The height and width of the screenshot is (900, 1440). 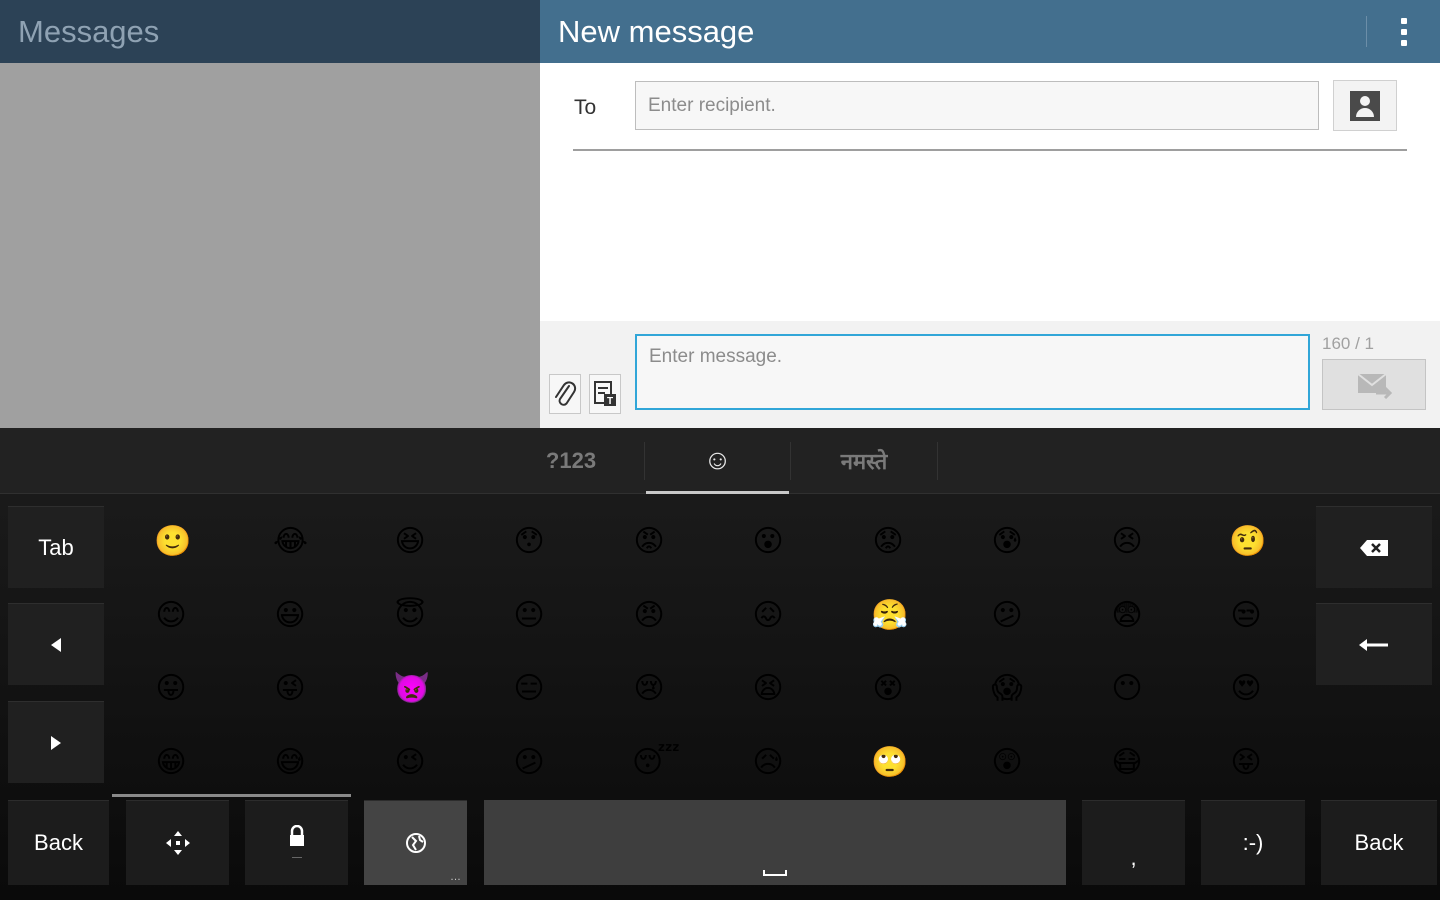 I want to click on emoji-key: 😨, so click(x=1127, y=616).